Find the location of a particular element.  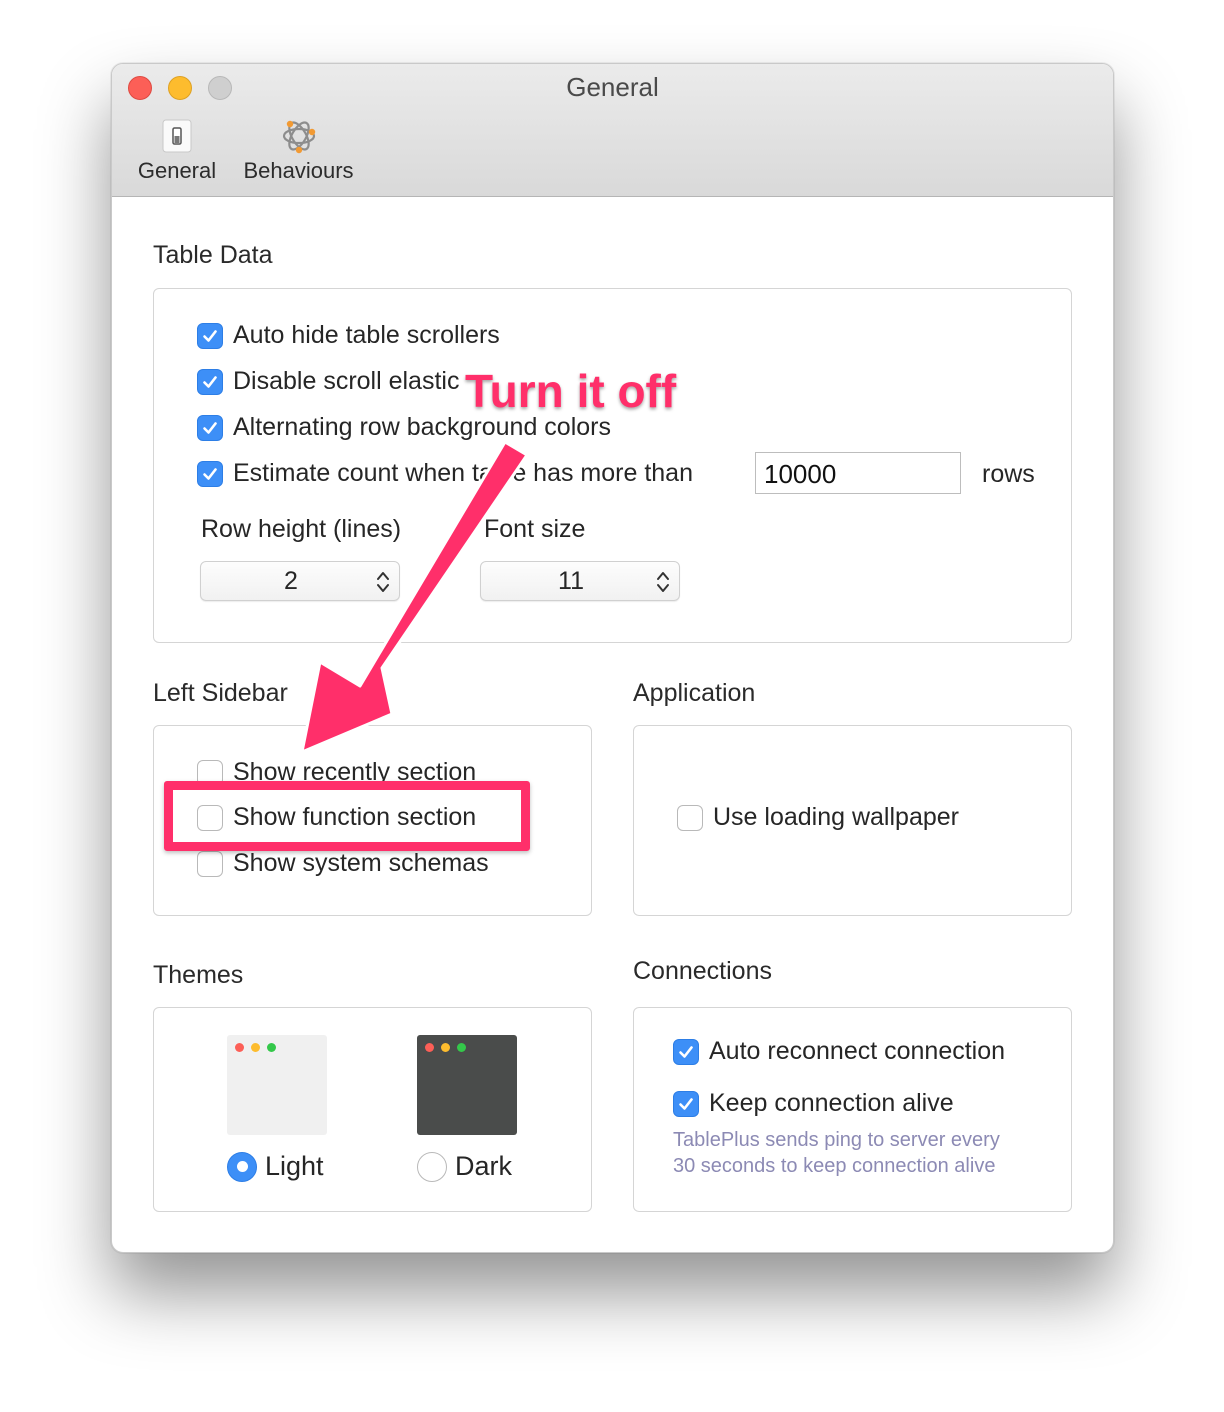

checkbox-show-system-schemas: Show system schemas is located at coordinates (343, 863).